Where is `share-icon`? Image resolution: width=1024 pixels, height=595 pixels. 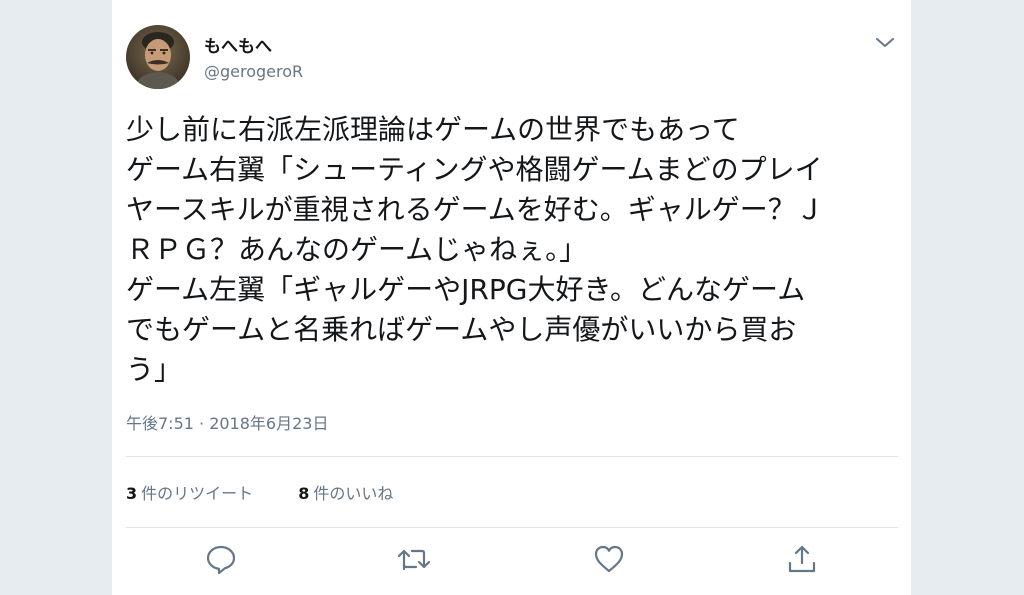 share-icon is located at coordinates (802, 561).